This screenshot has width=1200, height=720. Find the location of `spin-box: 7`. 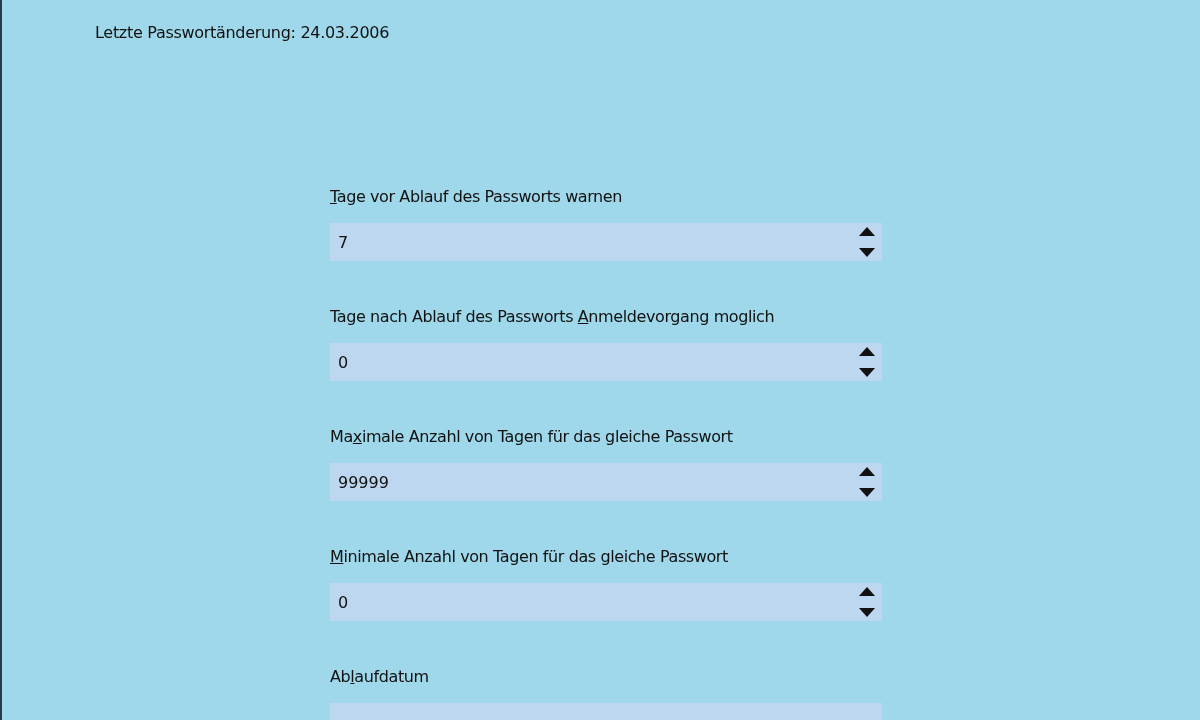

spin-box: 7 is located at coordinates (606, 242).